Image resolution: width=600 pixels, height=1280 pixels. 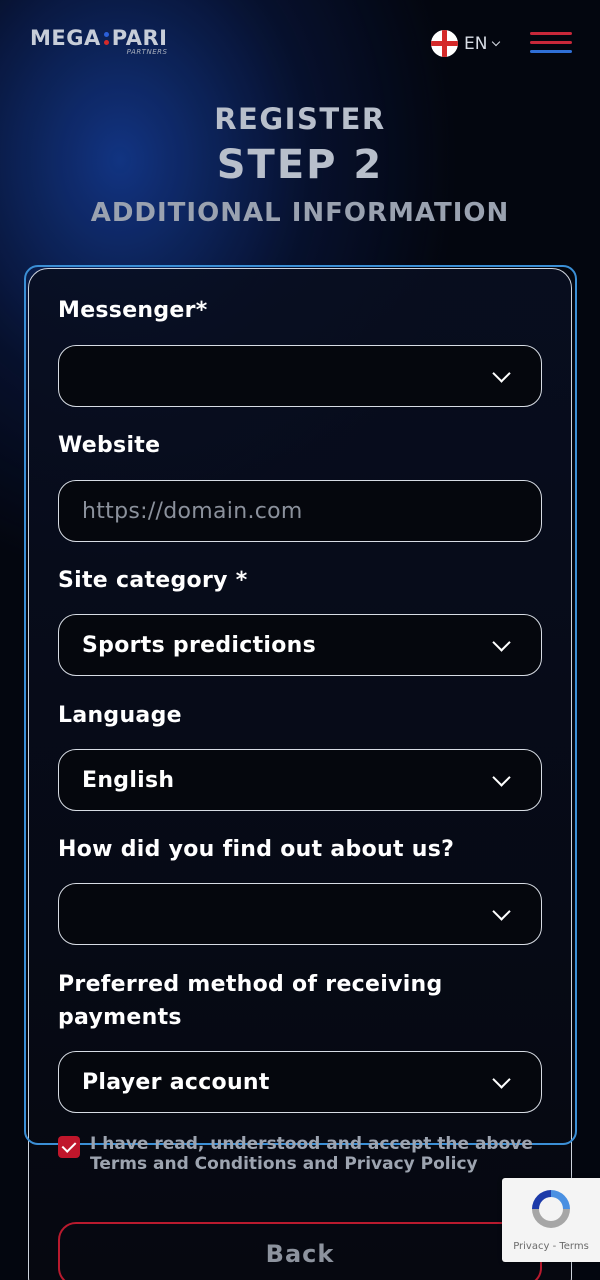 What do you see at coordinates (176, 1082) in the screenshot?
I see `payment-method-value: Player account` at bounding box center [176, 1082].